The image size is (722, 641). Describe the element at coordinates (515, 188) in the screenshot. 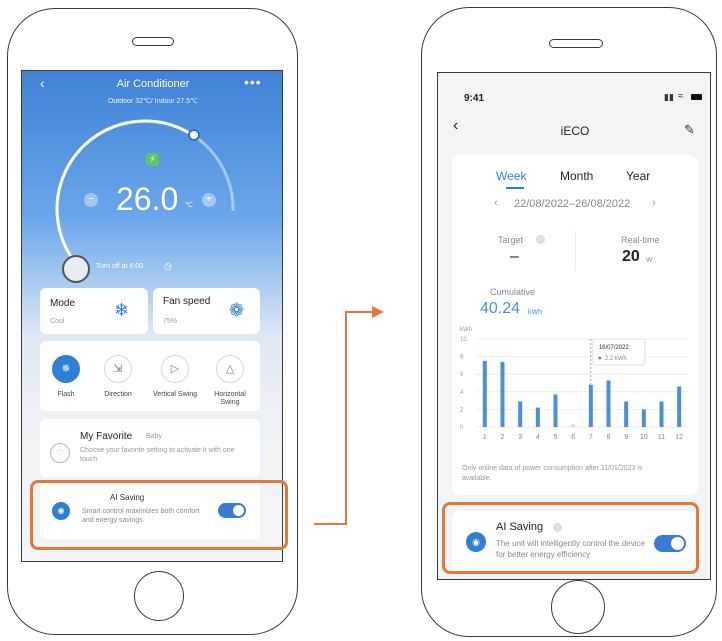

I see `tab-week-underline` at that location.